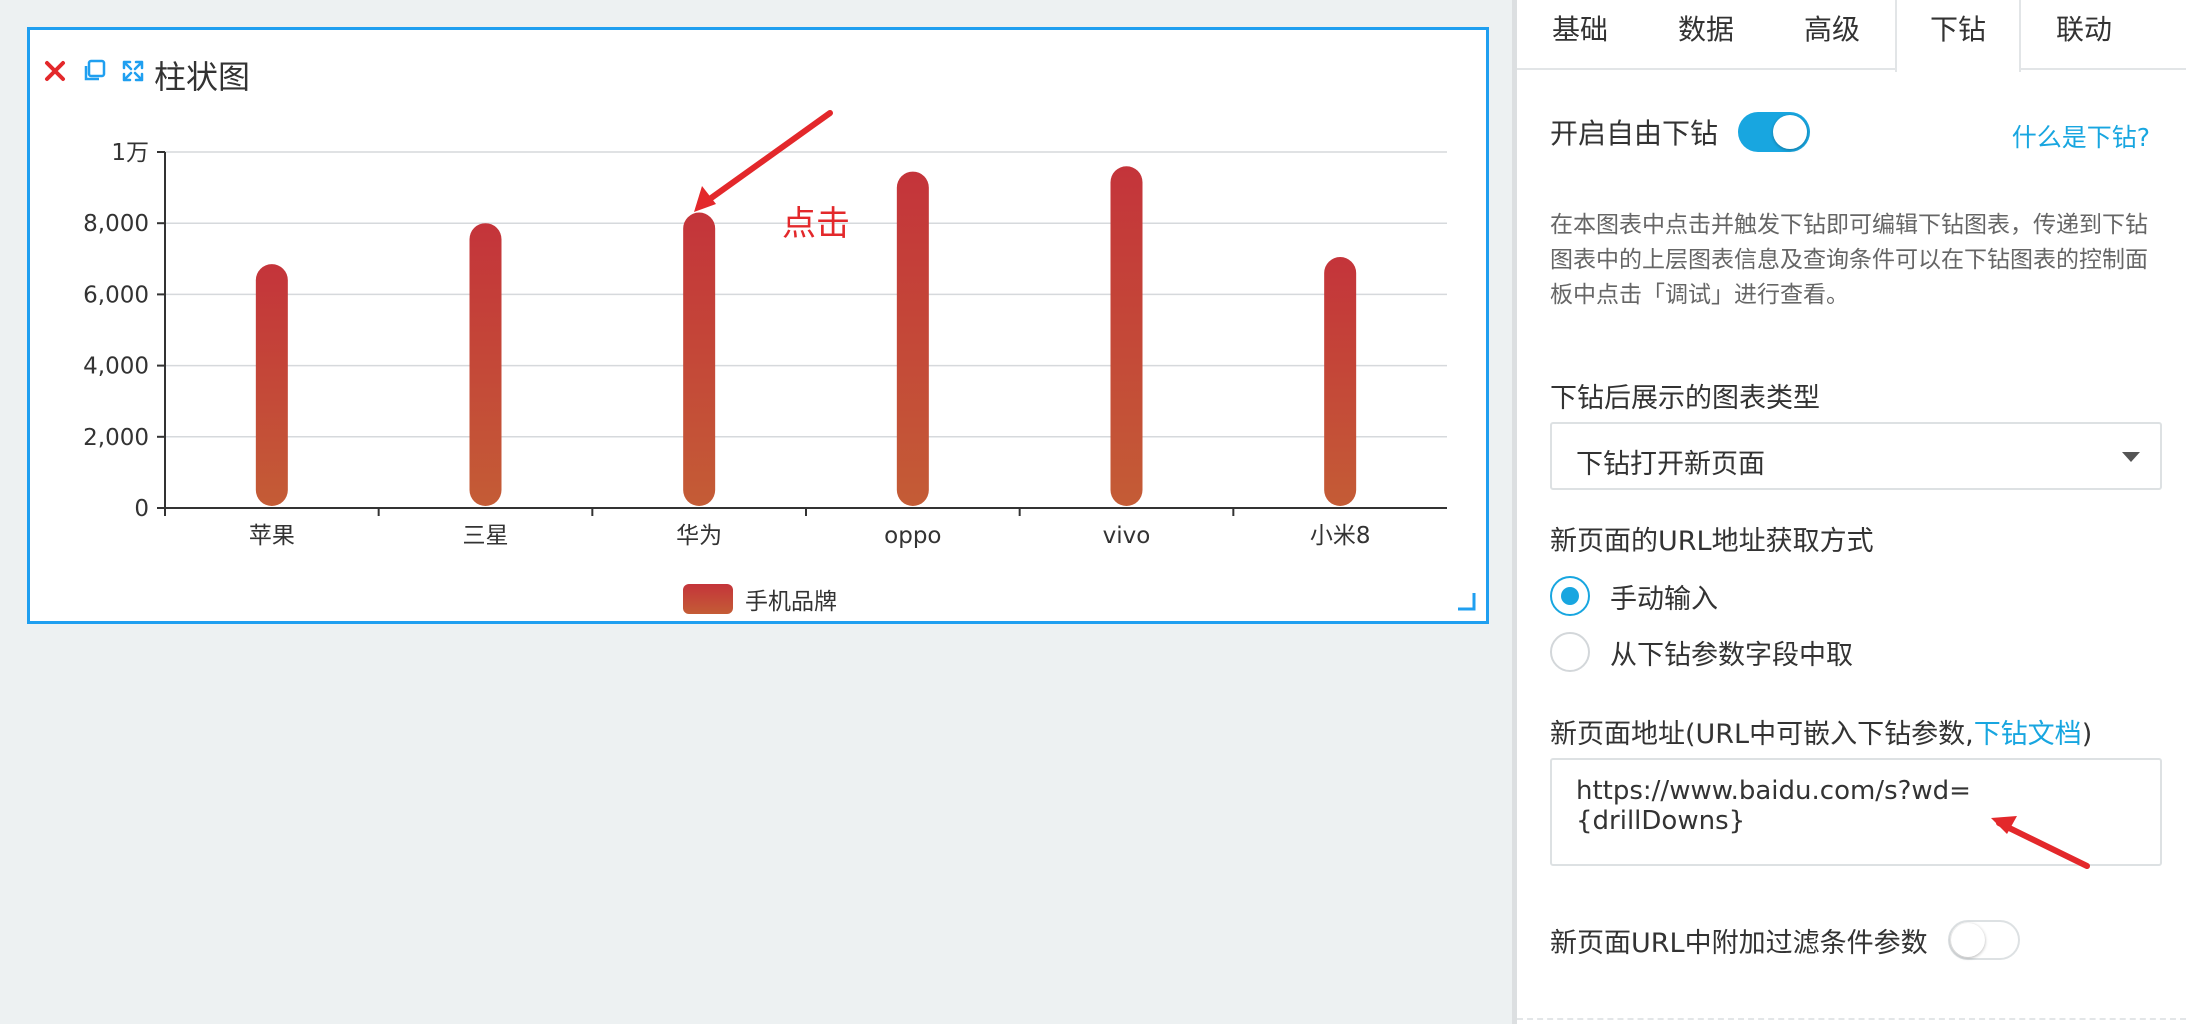  Describe the element at coordinates (485, 364) in the screenshot. I see `bar-三星` at that location.